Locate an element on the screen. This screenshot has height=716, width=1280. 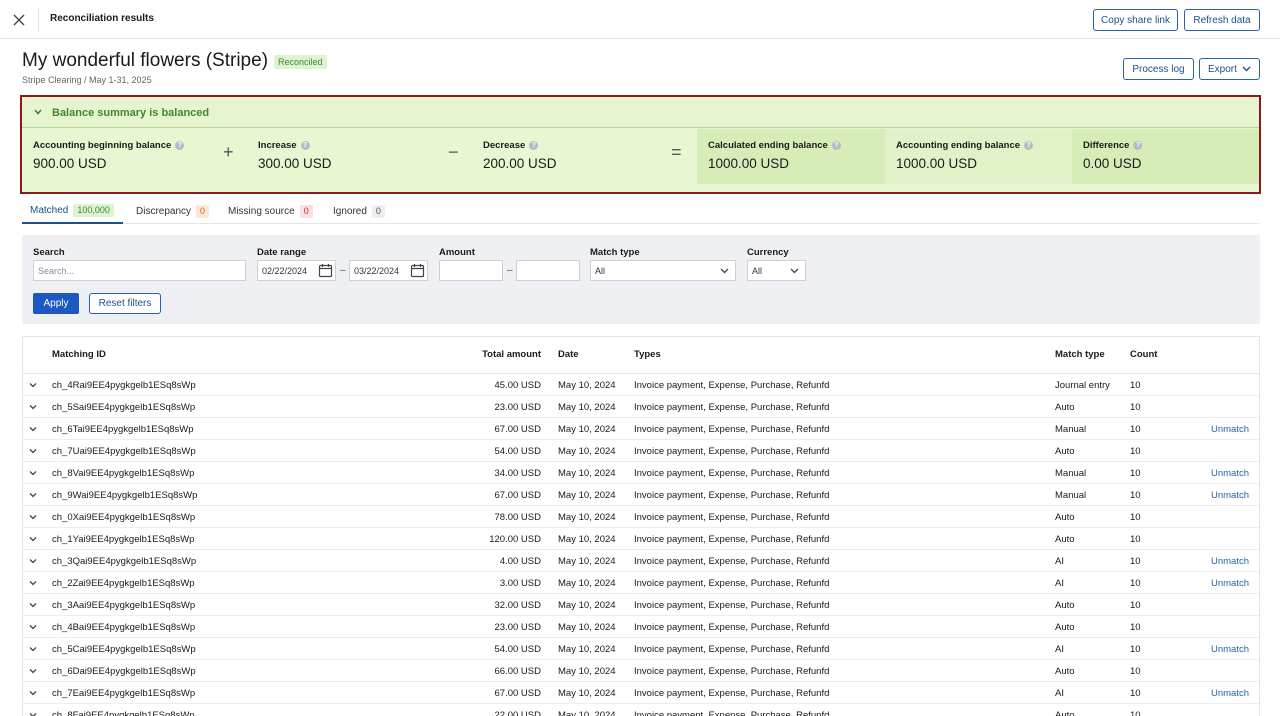
copy-share-link-button: Copy share link is located at coordinates (1135, 20).